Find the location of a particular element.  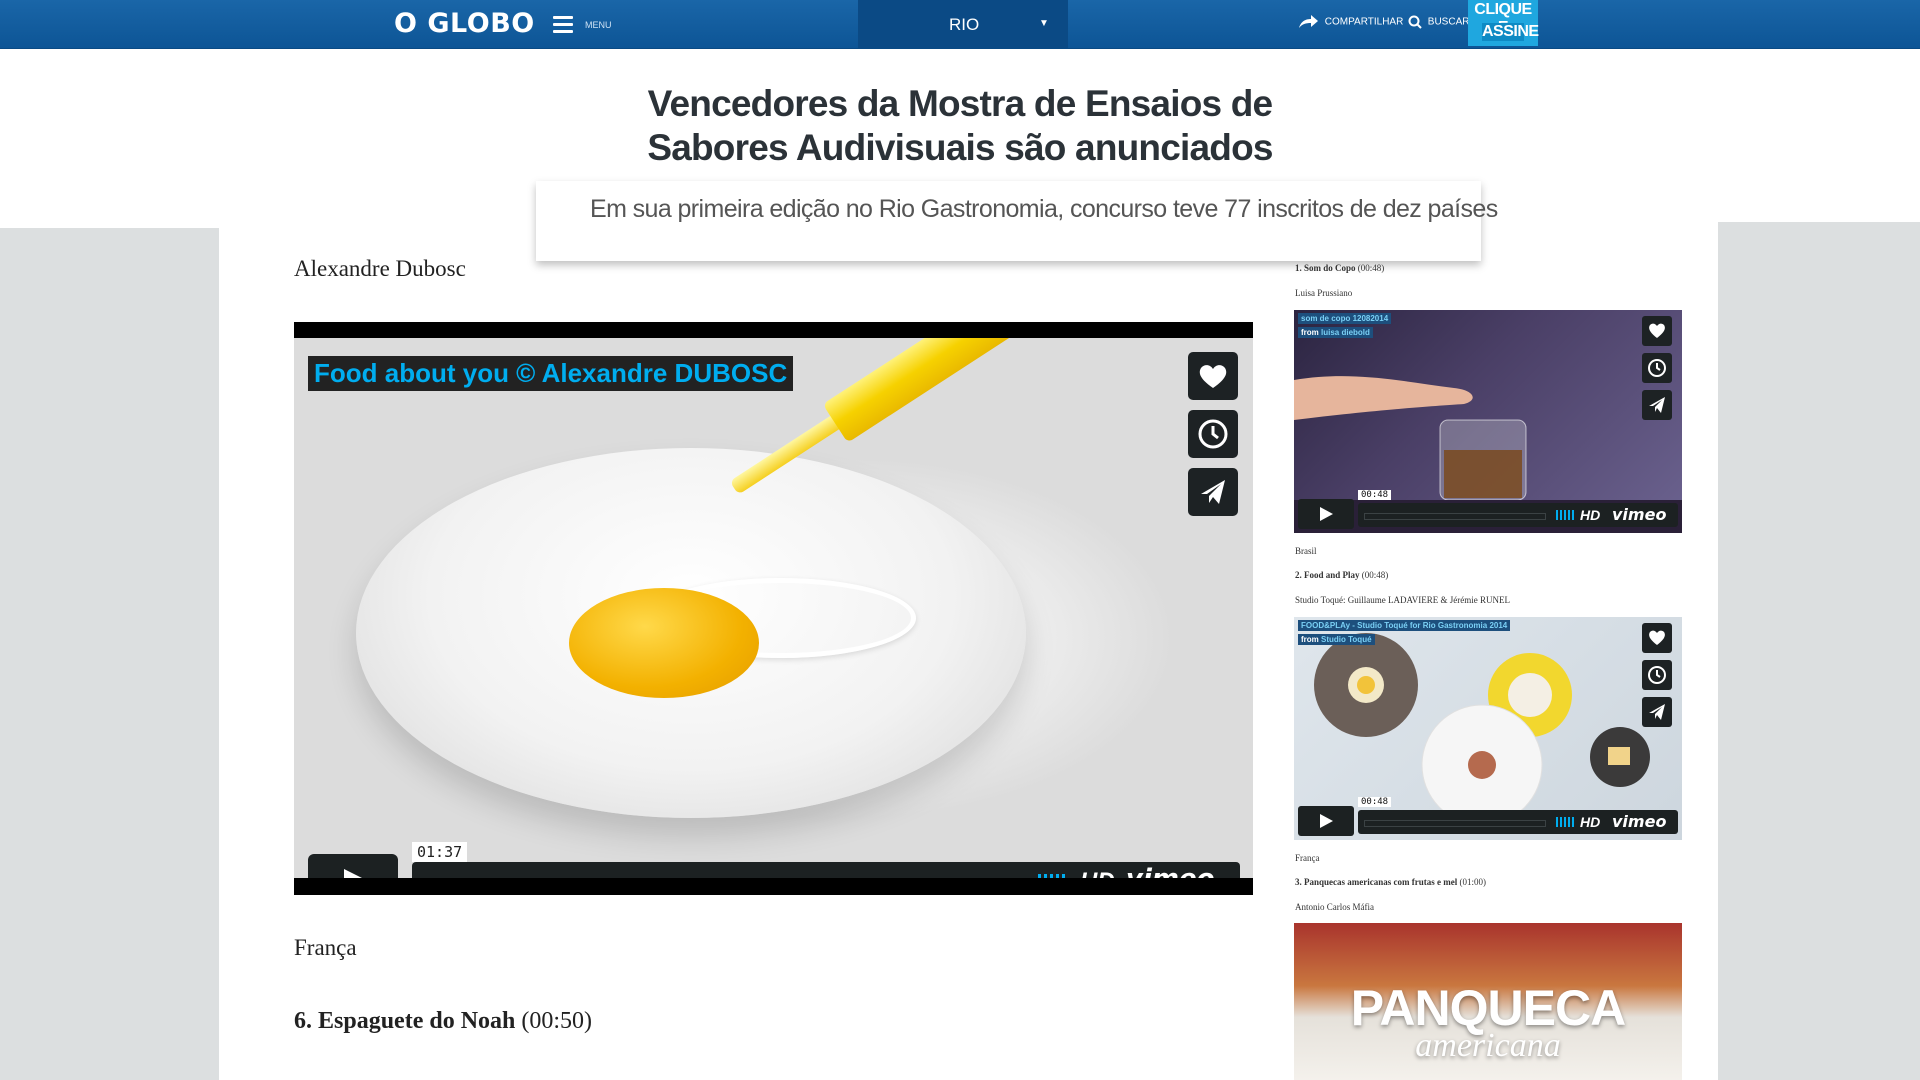

country-label: França is located at coordinates (325, 947).